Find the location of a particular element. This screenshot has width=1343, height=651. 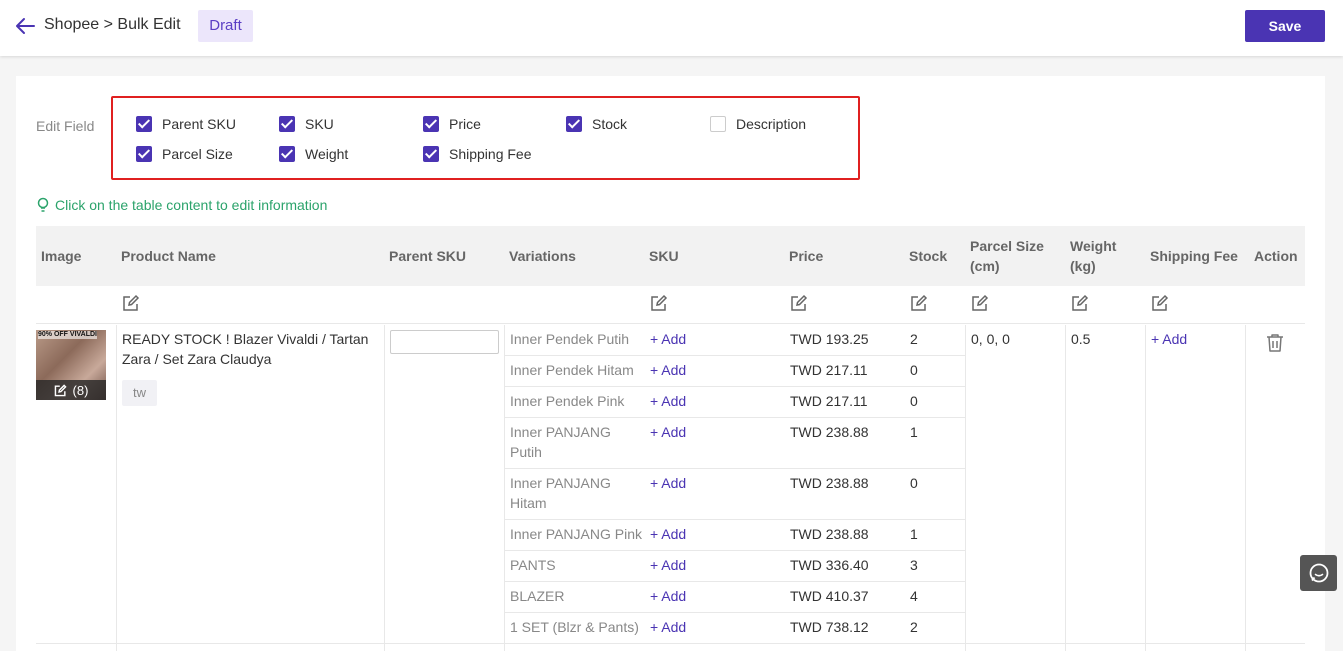

variation-name: 1 SET (Blzr & Pants) is located at coordinates (574, 627).